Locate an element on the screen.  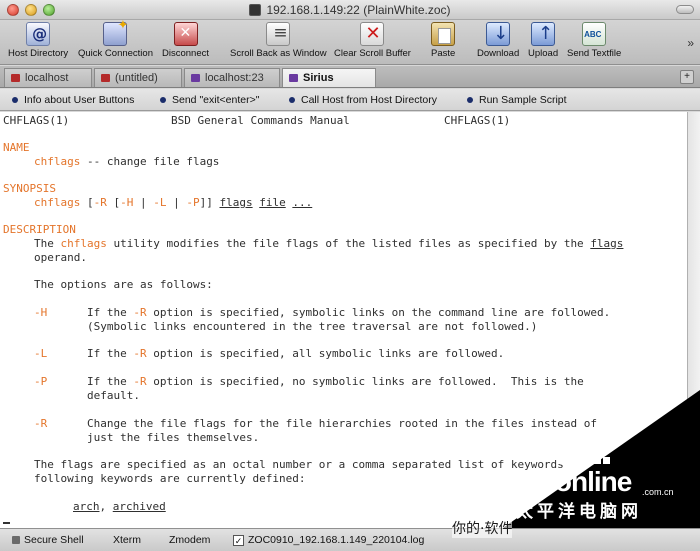
description-line-2: operand. is located at coordinates (60, 257).